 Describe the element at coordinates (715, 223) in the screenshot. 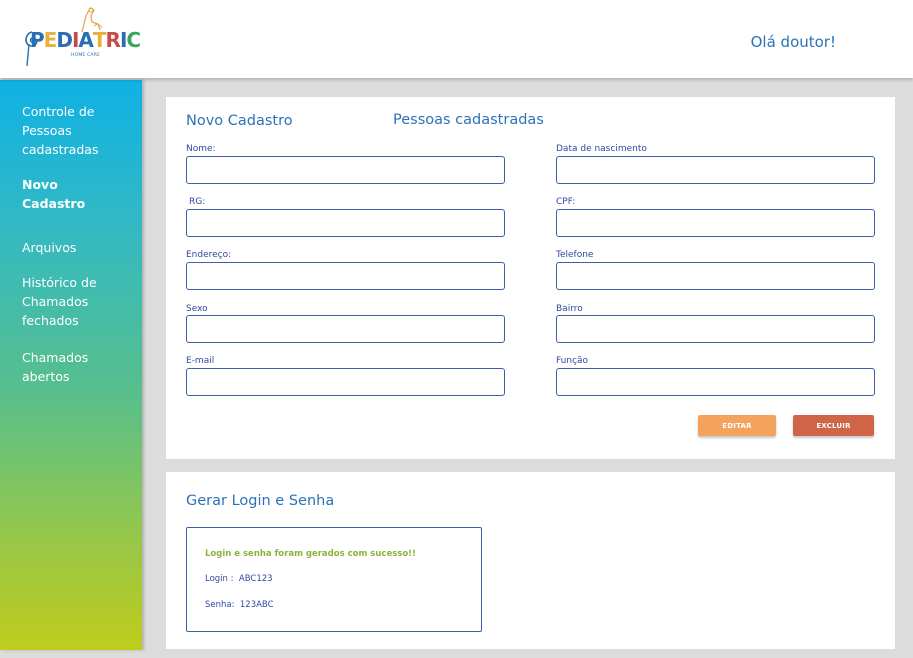

I see `cpf-field` at that location.